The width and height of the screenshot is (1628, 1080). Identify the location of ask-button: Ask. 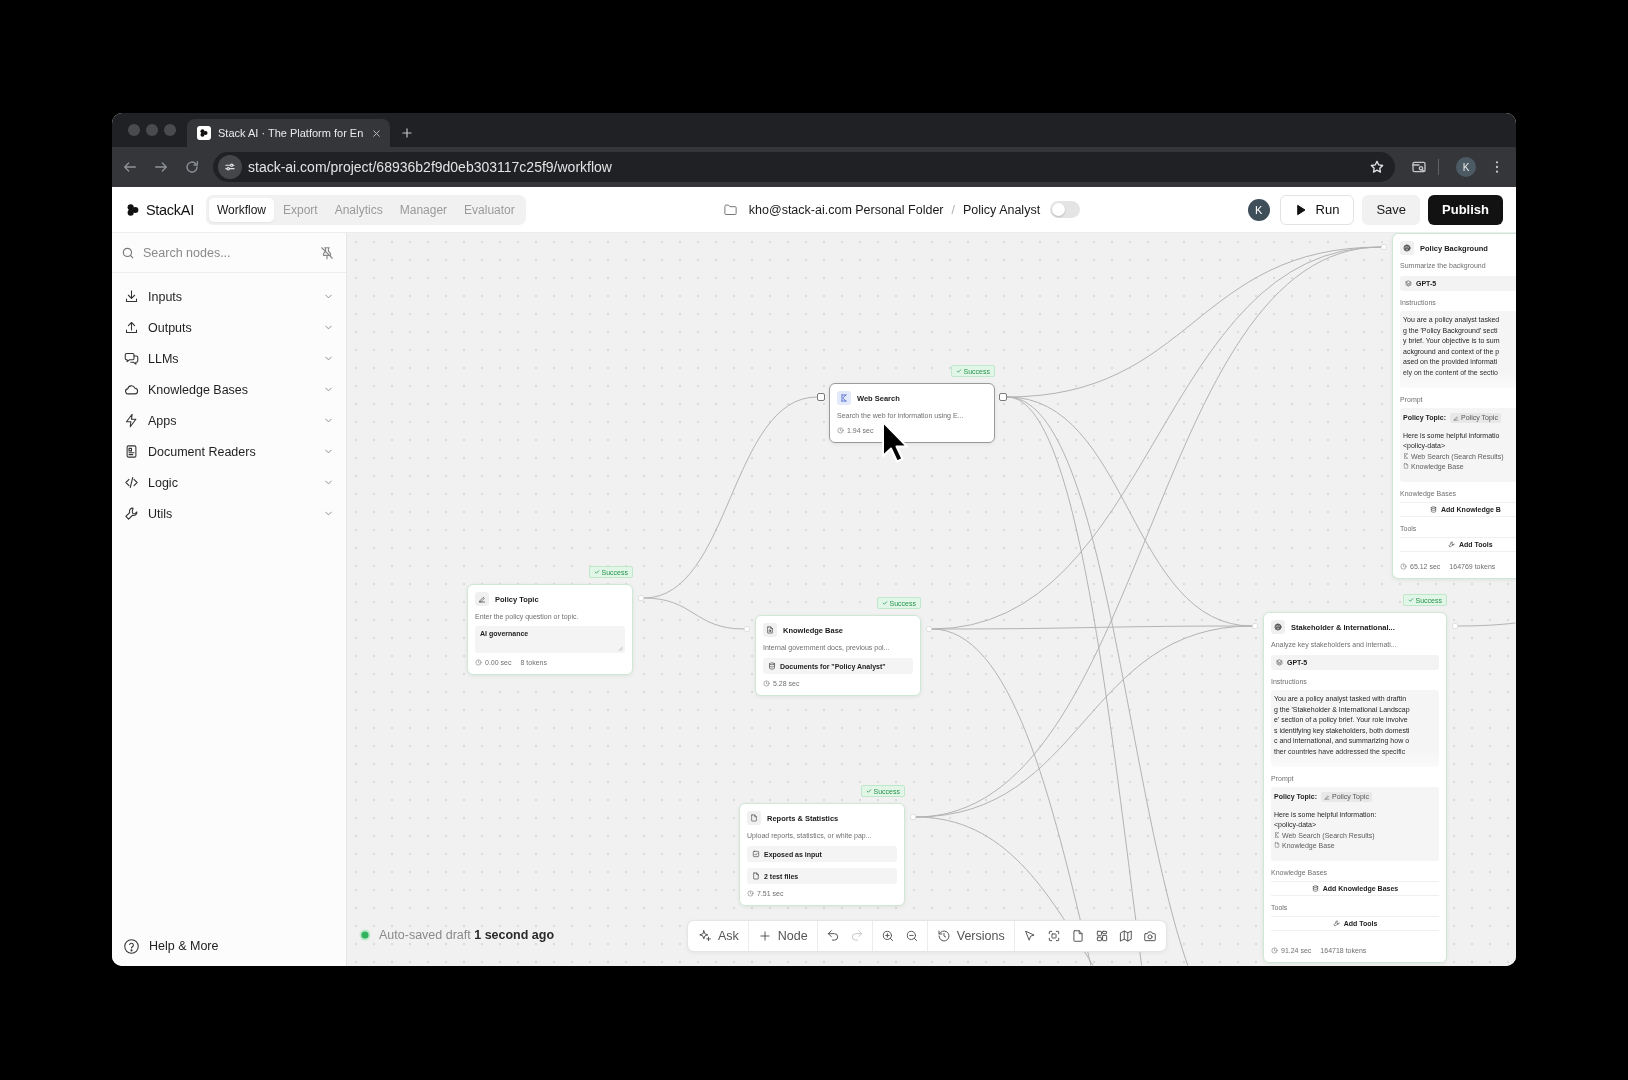
(718, 936).